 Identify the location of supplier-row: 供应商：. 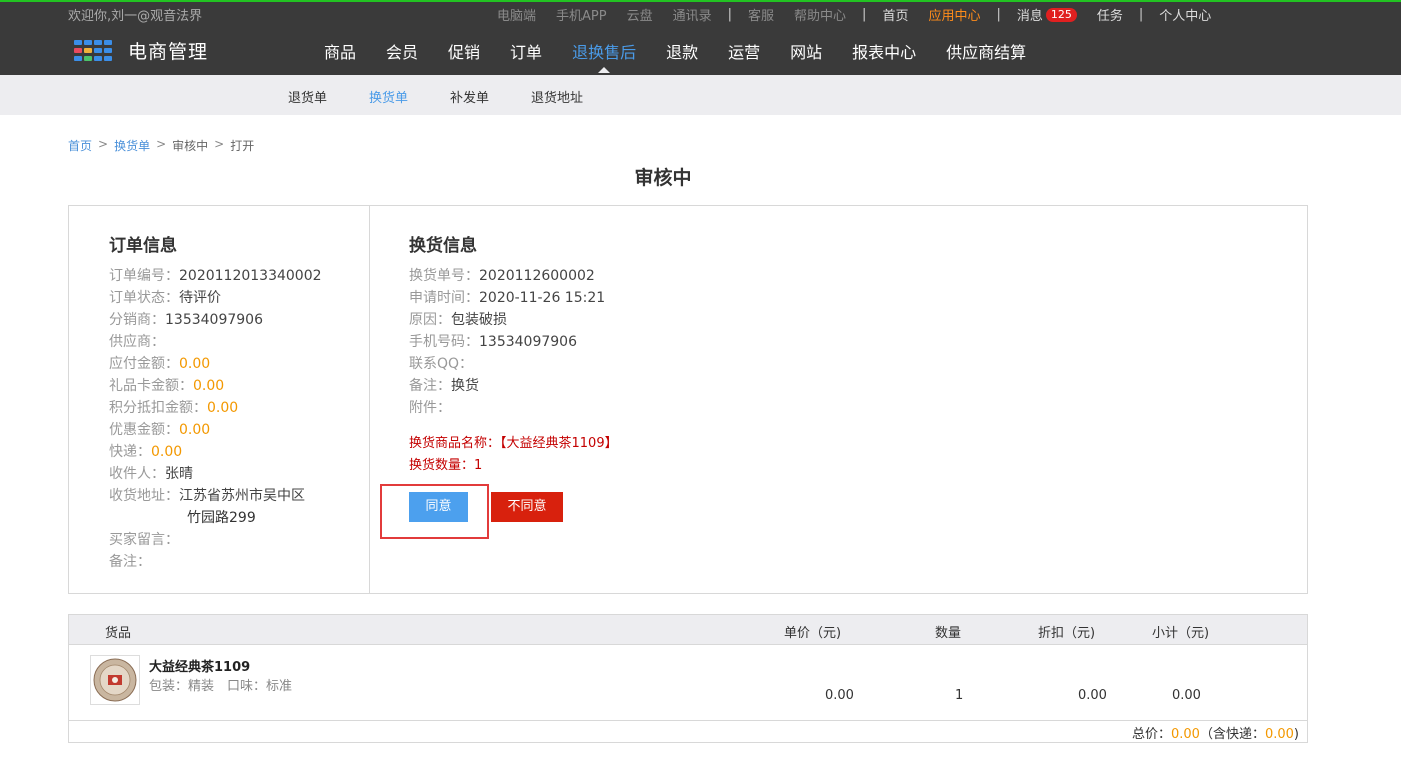
(137, 342).